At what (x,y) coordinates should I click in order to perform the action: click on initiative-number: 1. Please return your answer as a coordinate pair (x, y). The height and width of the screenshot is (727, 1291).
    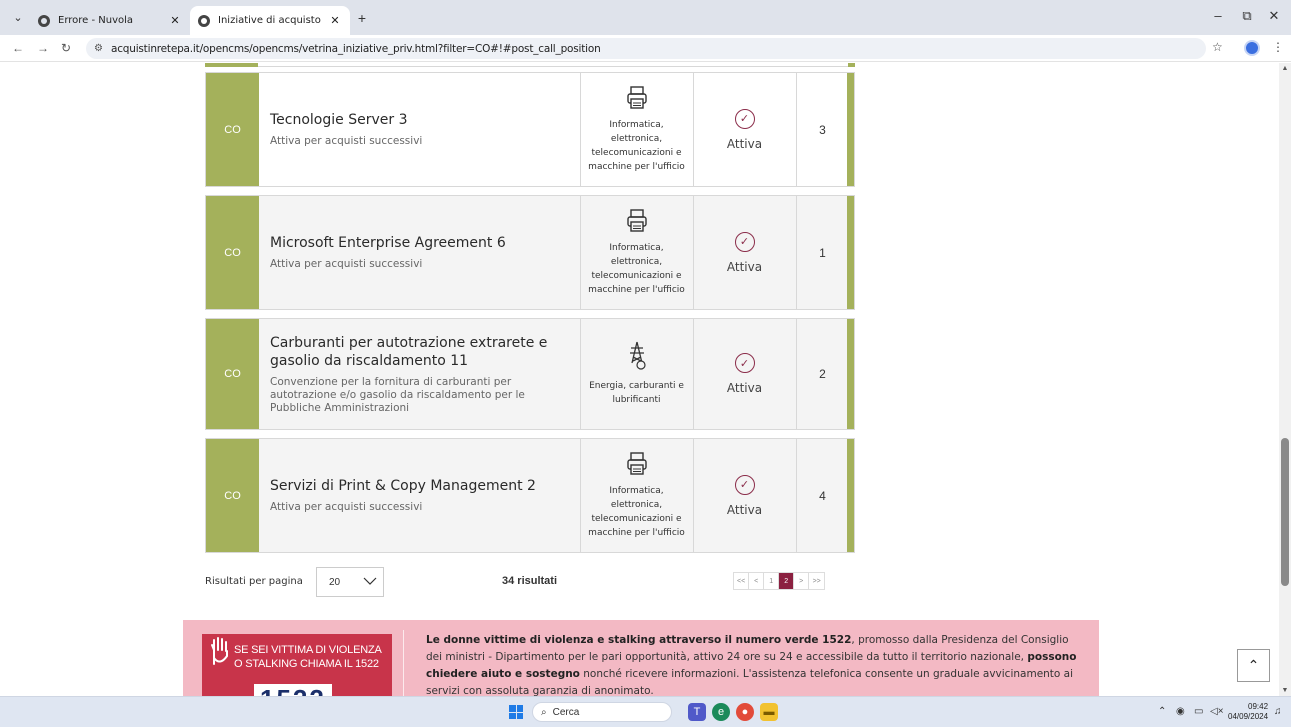
    Looking at the image, I should click on (822, 252).